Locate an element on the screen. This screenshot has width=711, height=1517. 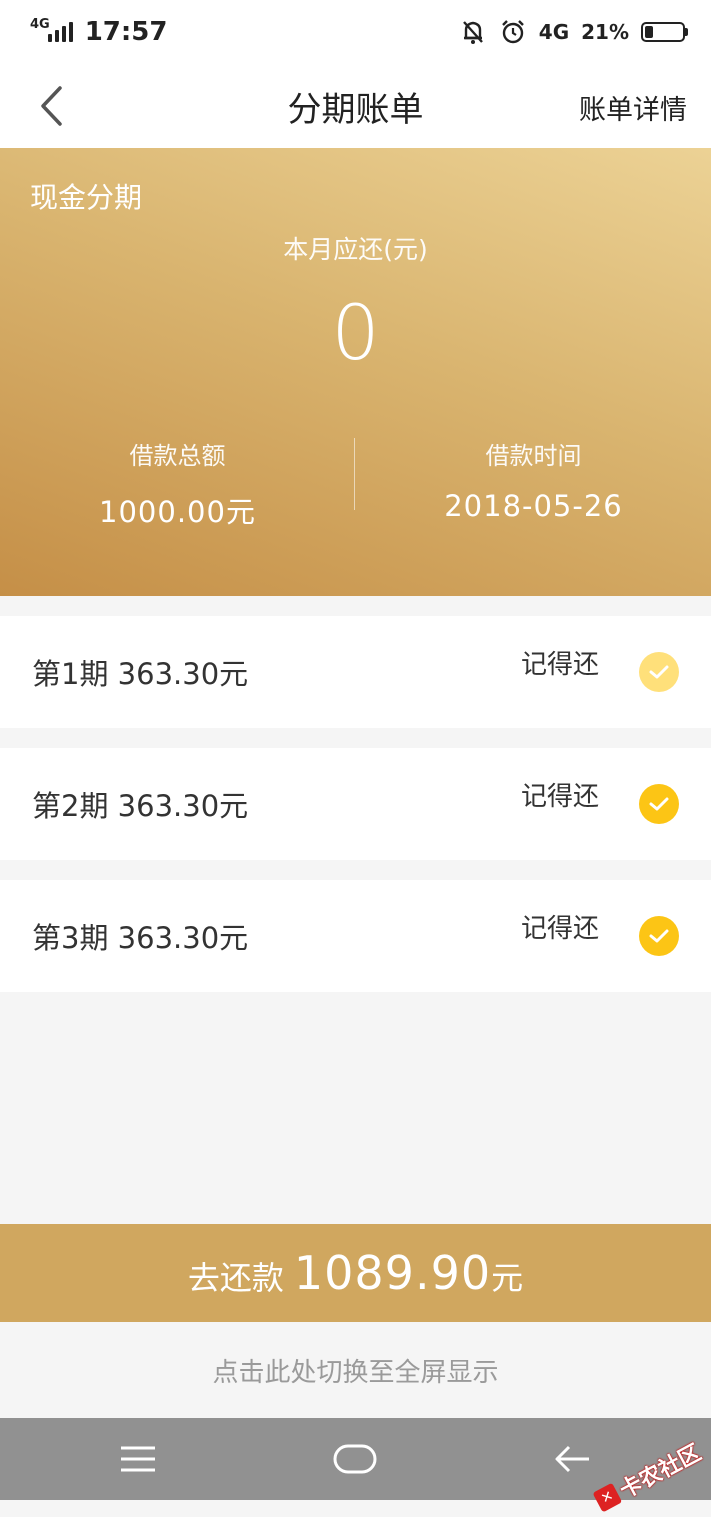
loan-time-label: 借款时间 is located at coordinates (533, 456).